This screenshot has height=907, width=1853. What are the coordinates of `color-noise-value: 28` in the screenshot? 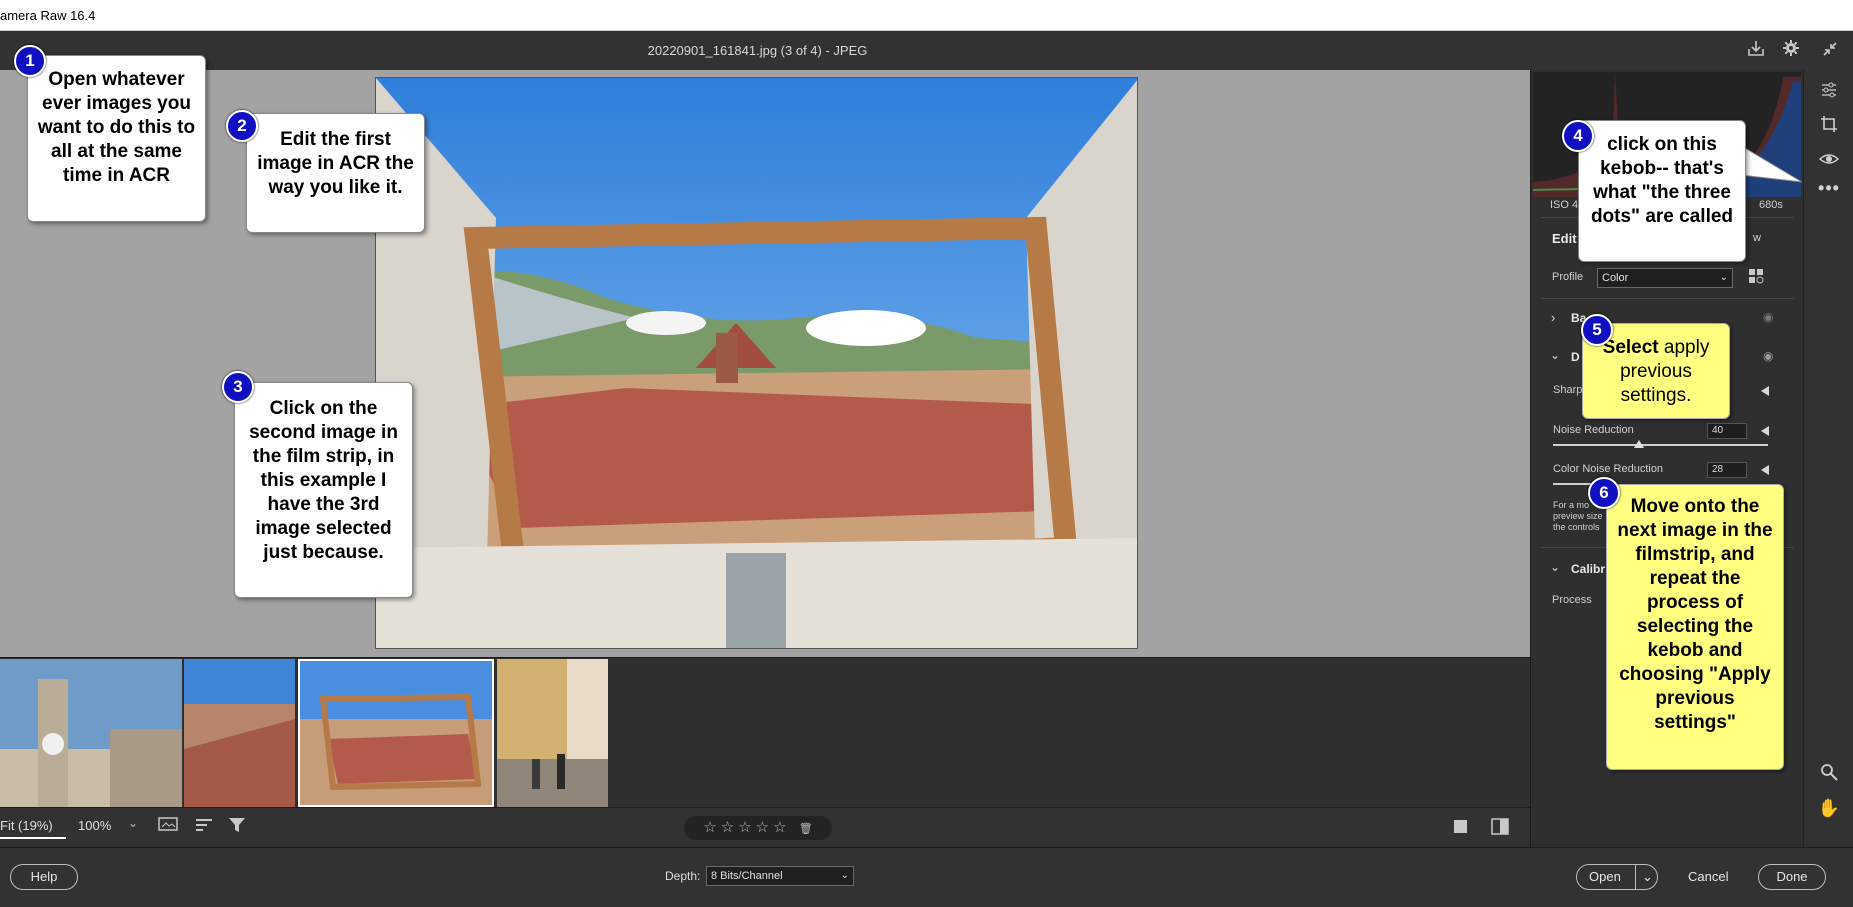 It's located at (1727, 470).